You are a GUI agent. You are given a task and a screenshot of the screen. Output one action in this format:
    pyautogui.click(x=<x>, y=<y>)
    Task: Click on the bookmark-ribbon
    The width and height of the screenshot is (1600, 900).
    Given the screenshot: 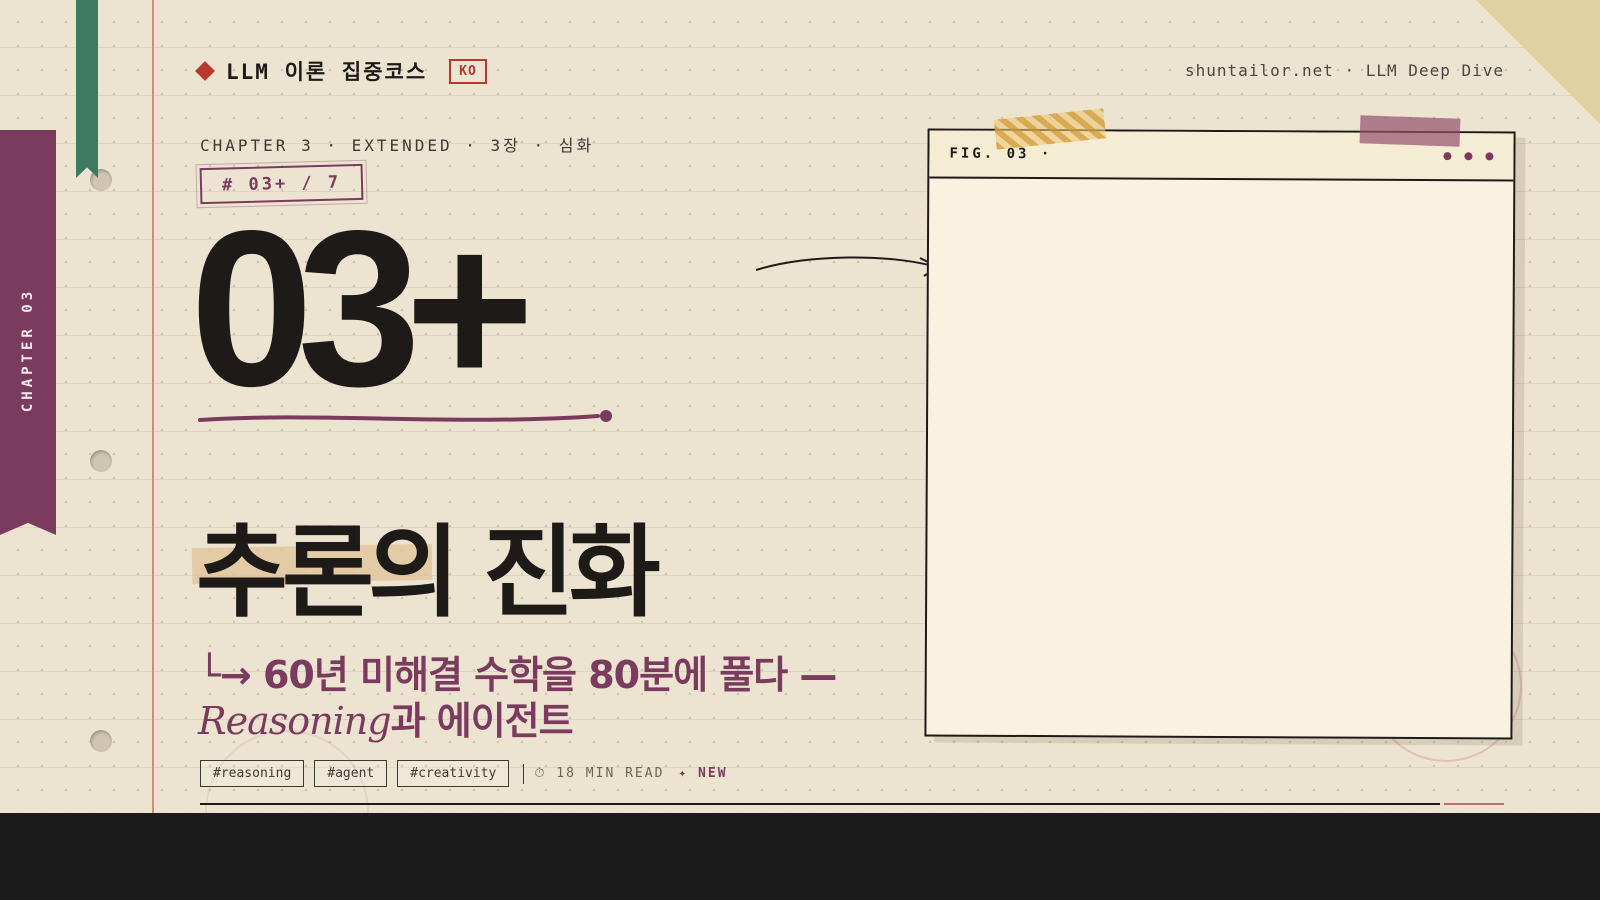 What is the action you would take?
    pyautogui.click(x=87, y=89)
    